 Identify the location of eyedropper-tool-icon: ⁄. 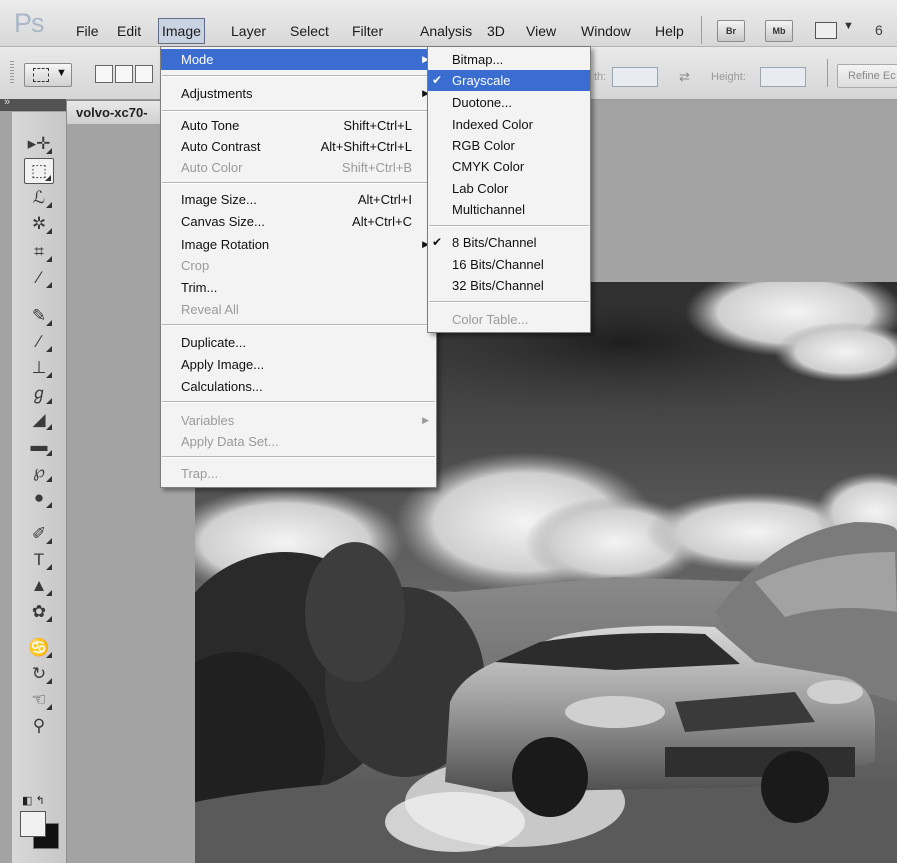
(39, 278).